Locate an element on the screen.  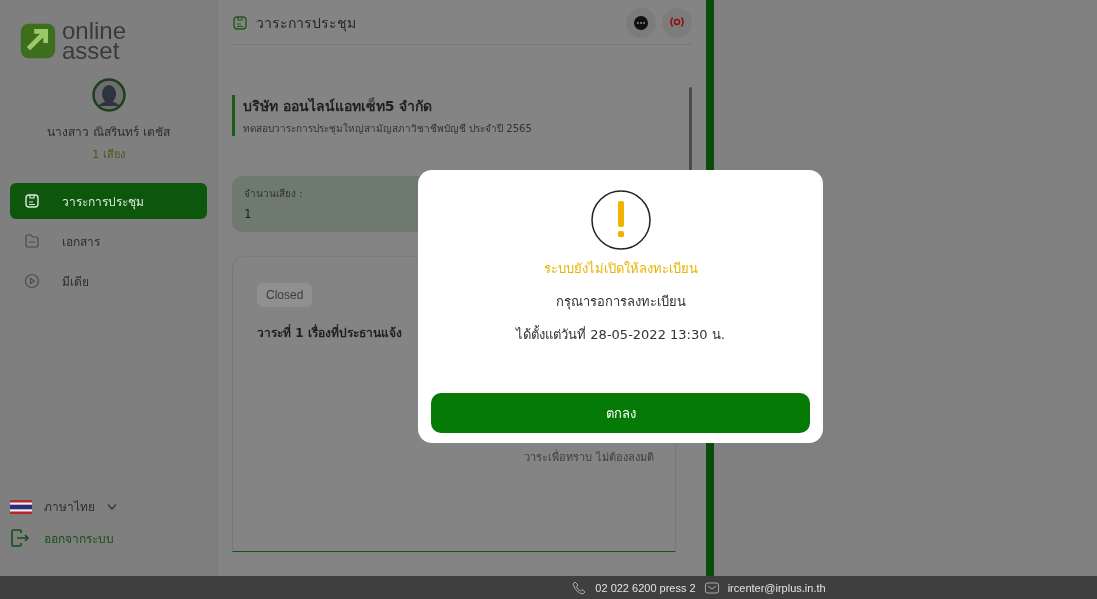
warning-icon is located at coordinates (620, 220).